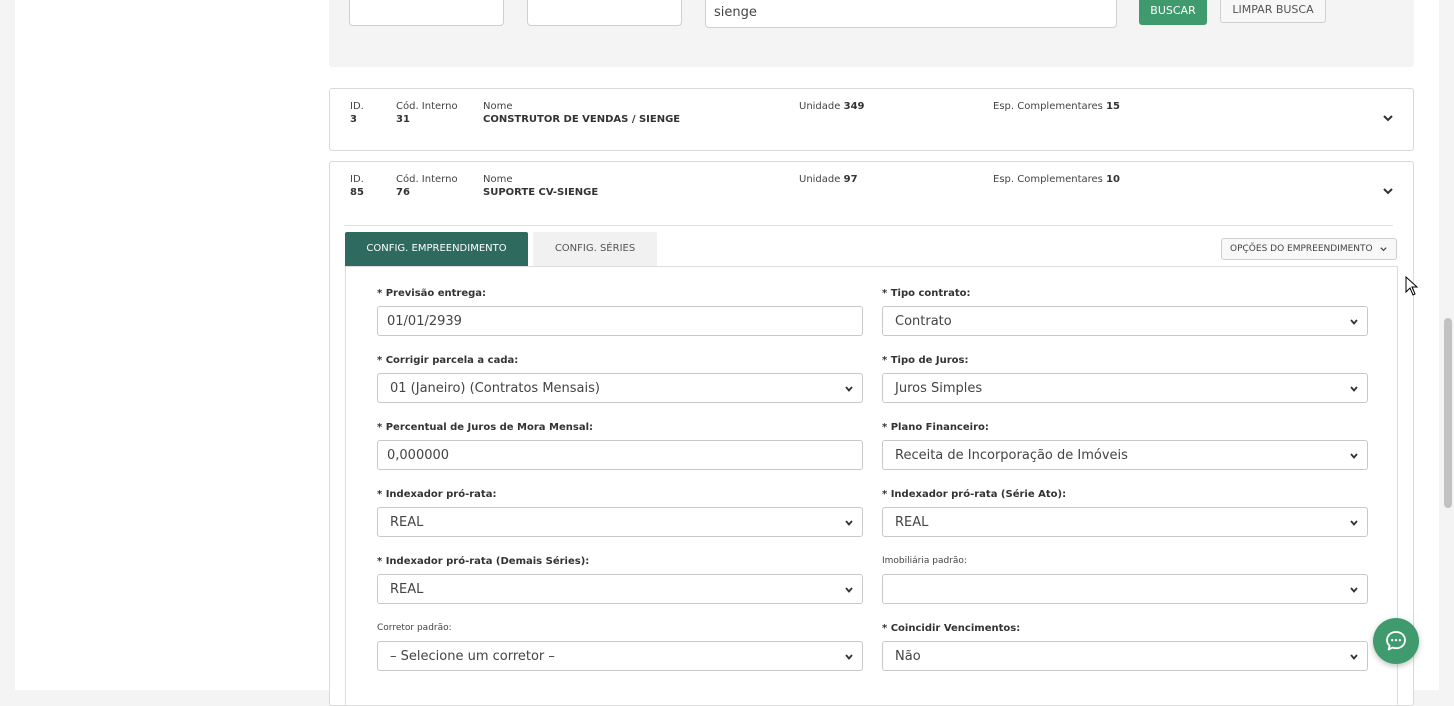 This screenshot has height=706, width=1454. What do you see at coordinates (620, 455) in the screenshot?
I see `percentual-juros-input: 0,000000` at bounding box center [620, 455].